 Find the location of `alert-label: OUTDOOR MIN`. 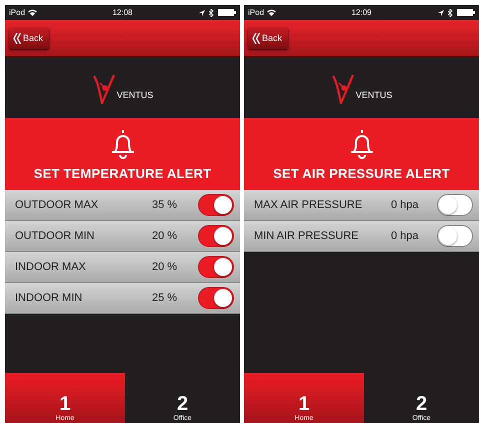

alert-label: OUTDOOR MIN is located at coordinates (55, 236).